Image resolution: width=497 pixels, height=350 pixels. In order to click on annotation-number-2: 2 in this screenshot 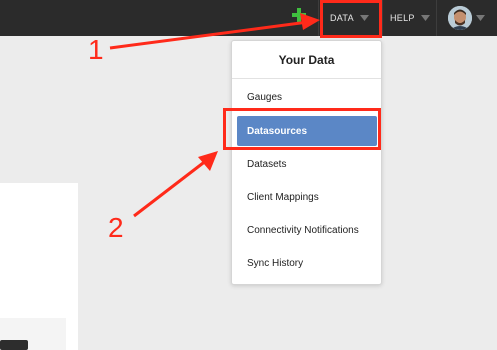, I will do `click(116, 227)`.